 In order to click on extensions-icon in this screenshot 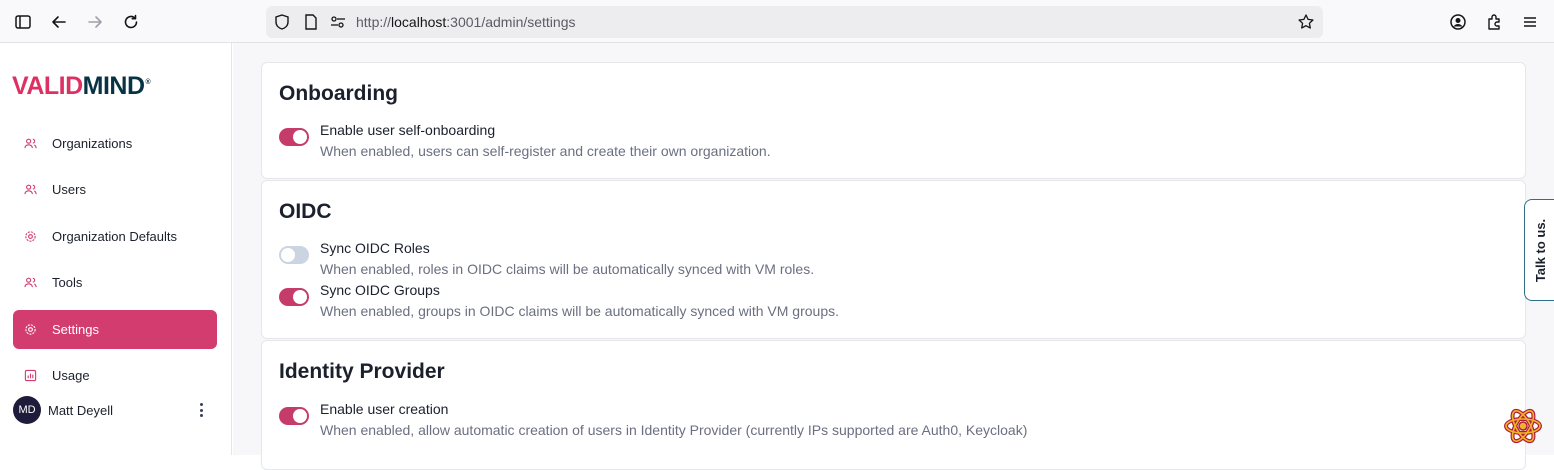, I will do `click(1494, 22)`.